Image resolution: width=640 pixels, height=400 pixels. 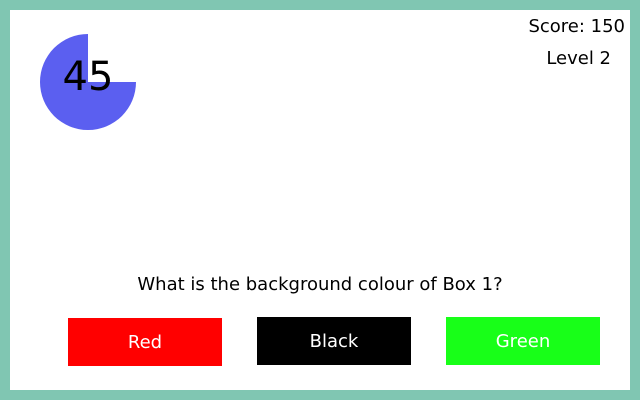 What do you see at coordinates (88, 77) in the screenshot?
I see `timer-value: 45` at bounding box center [88, 77].